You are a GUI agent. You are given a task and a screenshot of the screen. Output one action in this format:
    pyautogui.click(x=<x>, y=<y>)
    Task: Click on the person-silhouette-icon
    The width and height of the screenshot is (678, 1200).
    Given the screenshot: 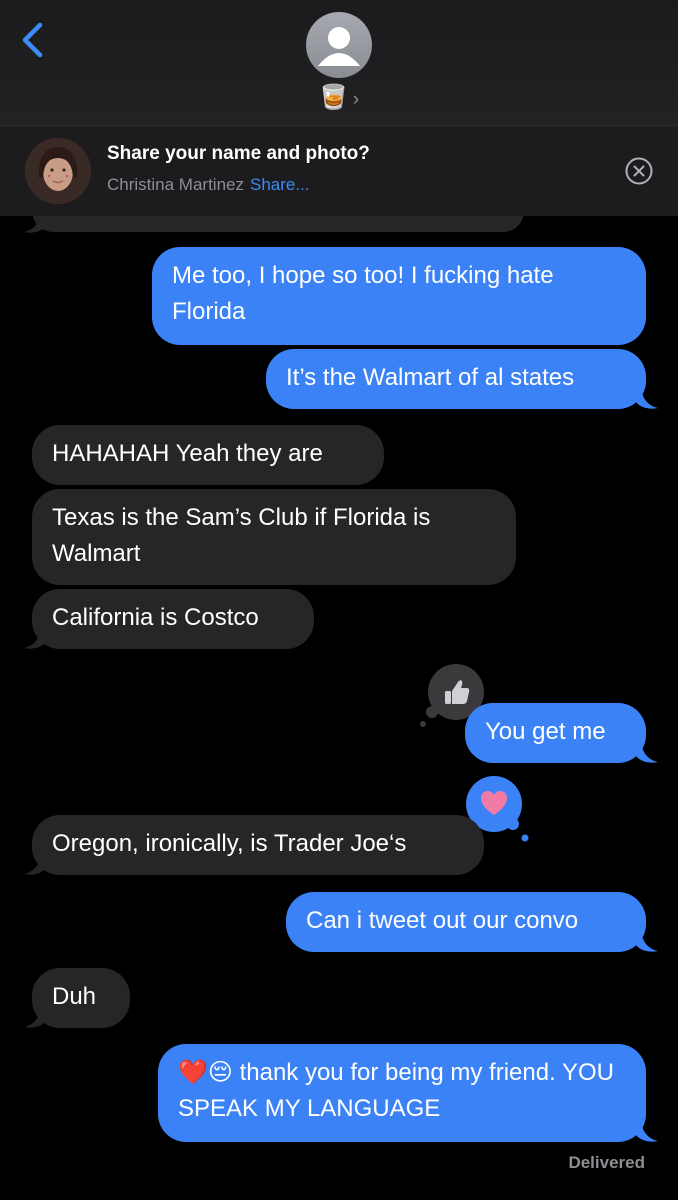 What is the action you would take?
    pyautogui.click(x=339, y=46)
    